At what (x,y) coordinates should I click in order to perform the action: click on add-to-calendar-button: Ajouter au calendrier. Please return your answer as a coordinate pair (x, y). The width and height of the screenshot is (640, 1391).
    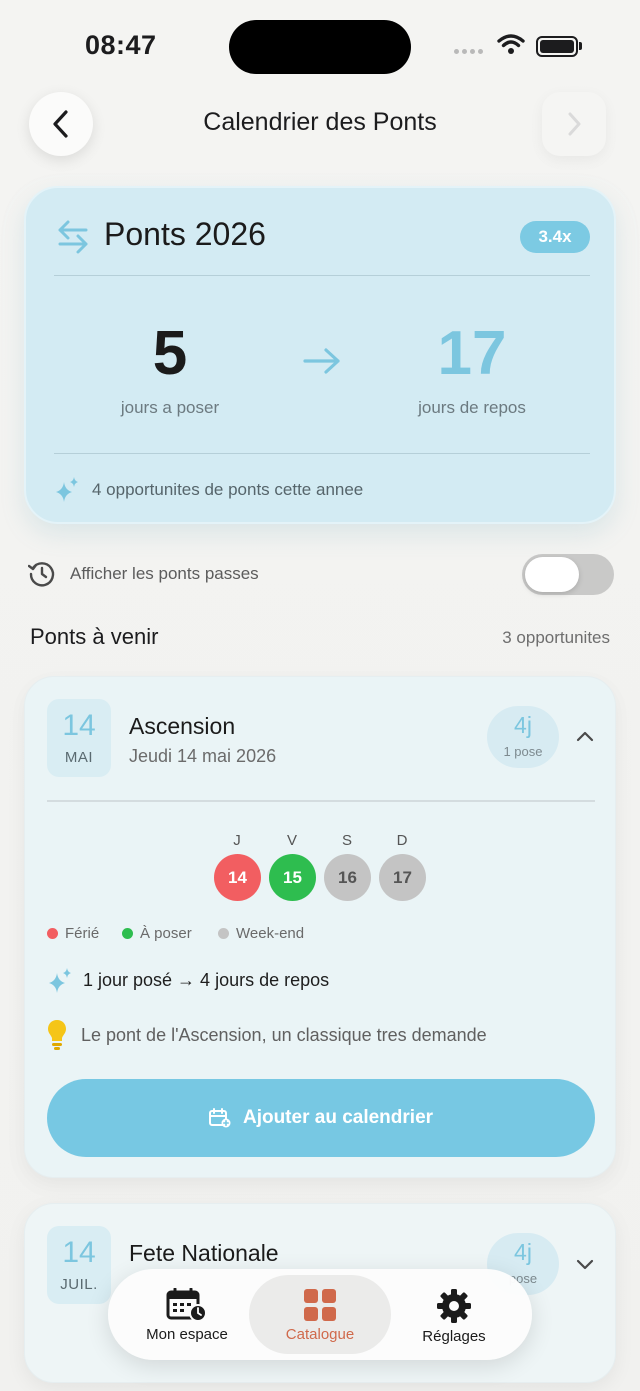
    Looking at the image, I should click on (321, 1118).